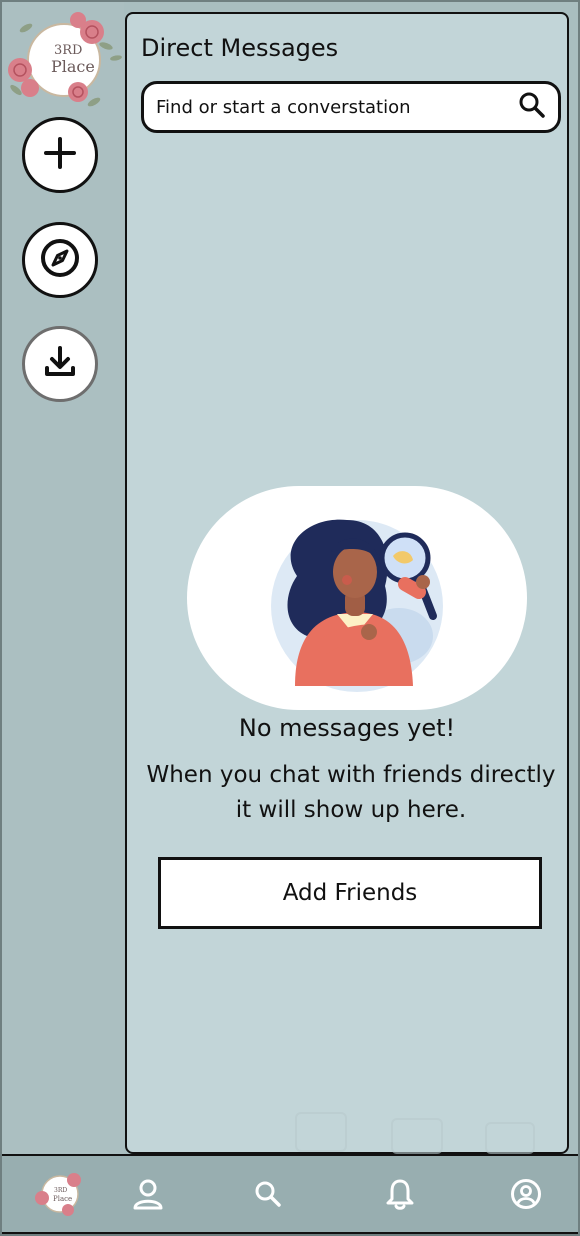 Image resolution: width=580 pixels, height=1236 pixels. I want to click on explore-button, so click(60, 260).